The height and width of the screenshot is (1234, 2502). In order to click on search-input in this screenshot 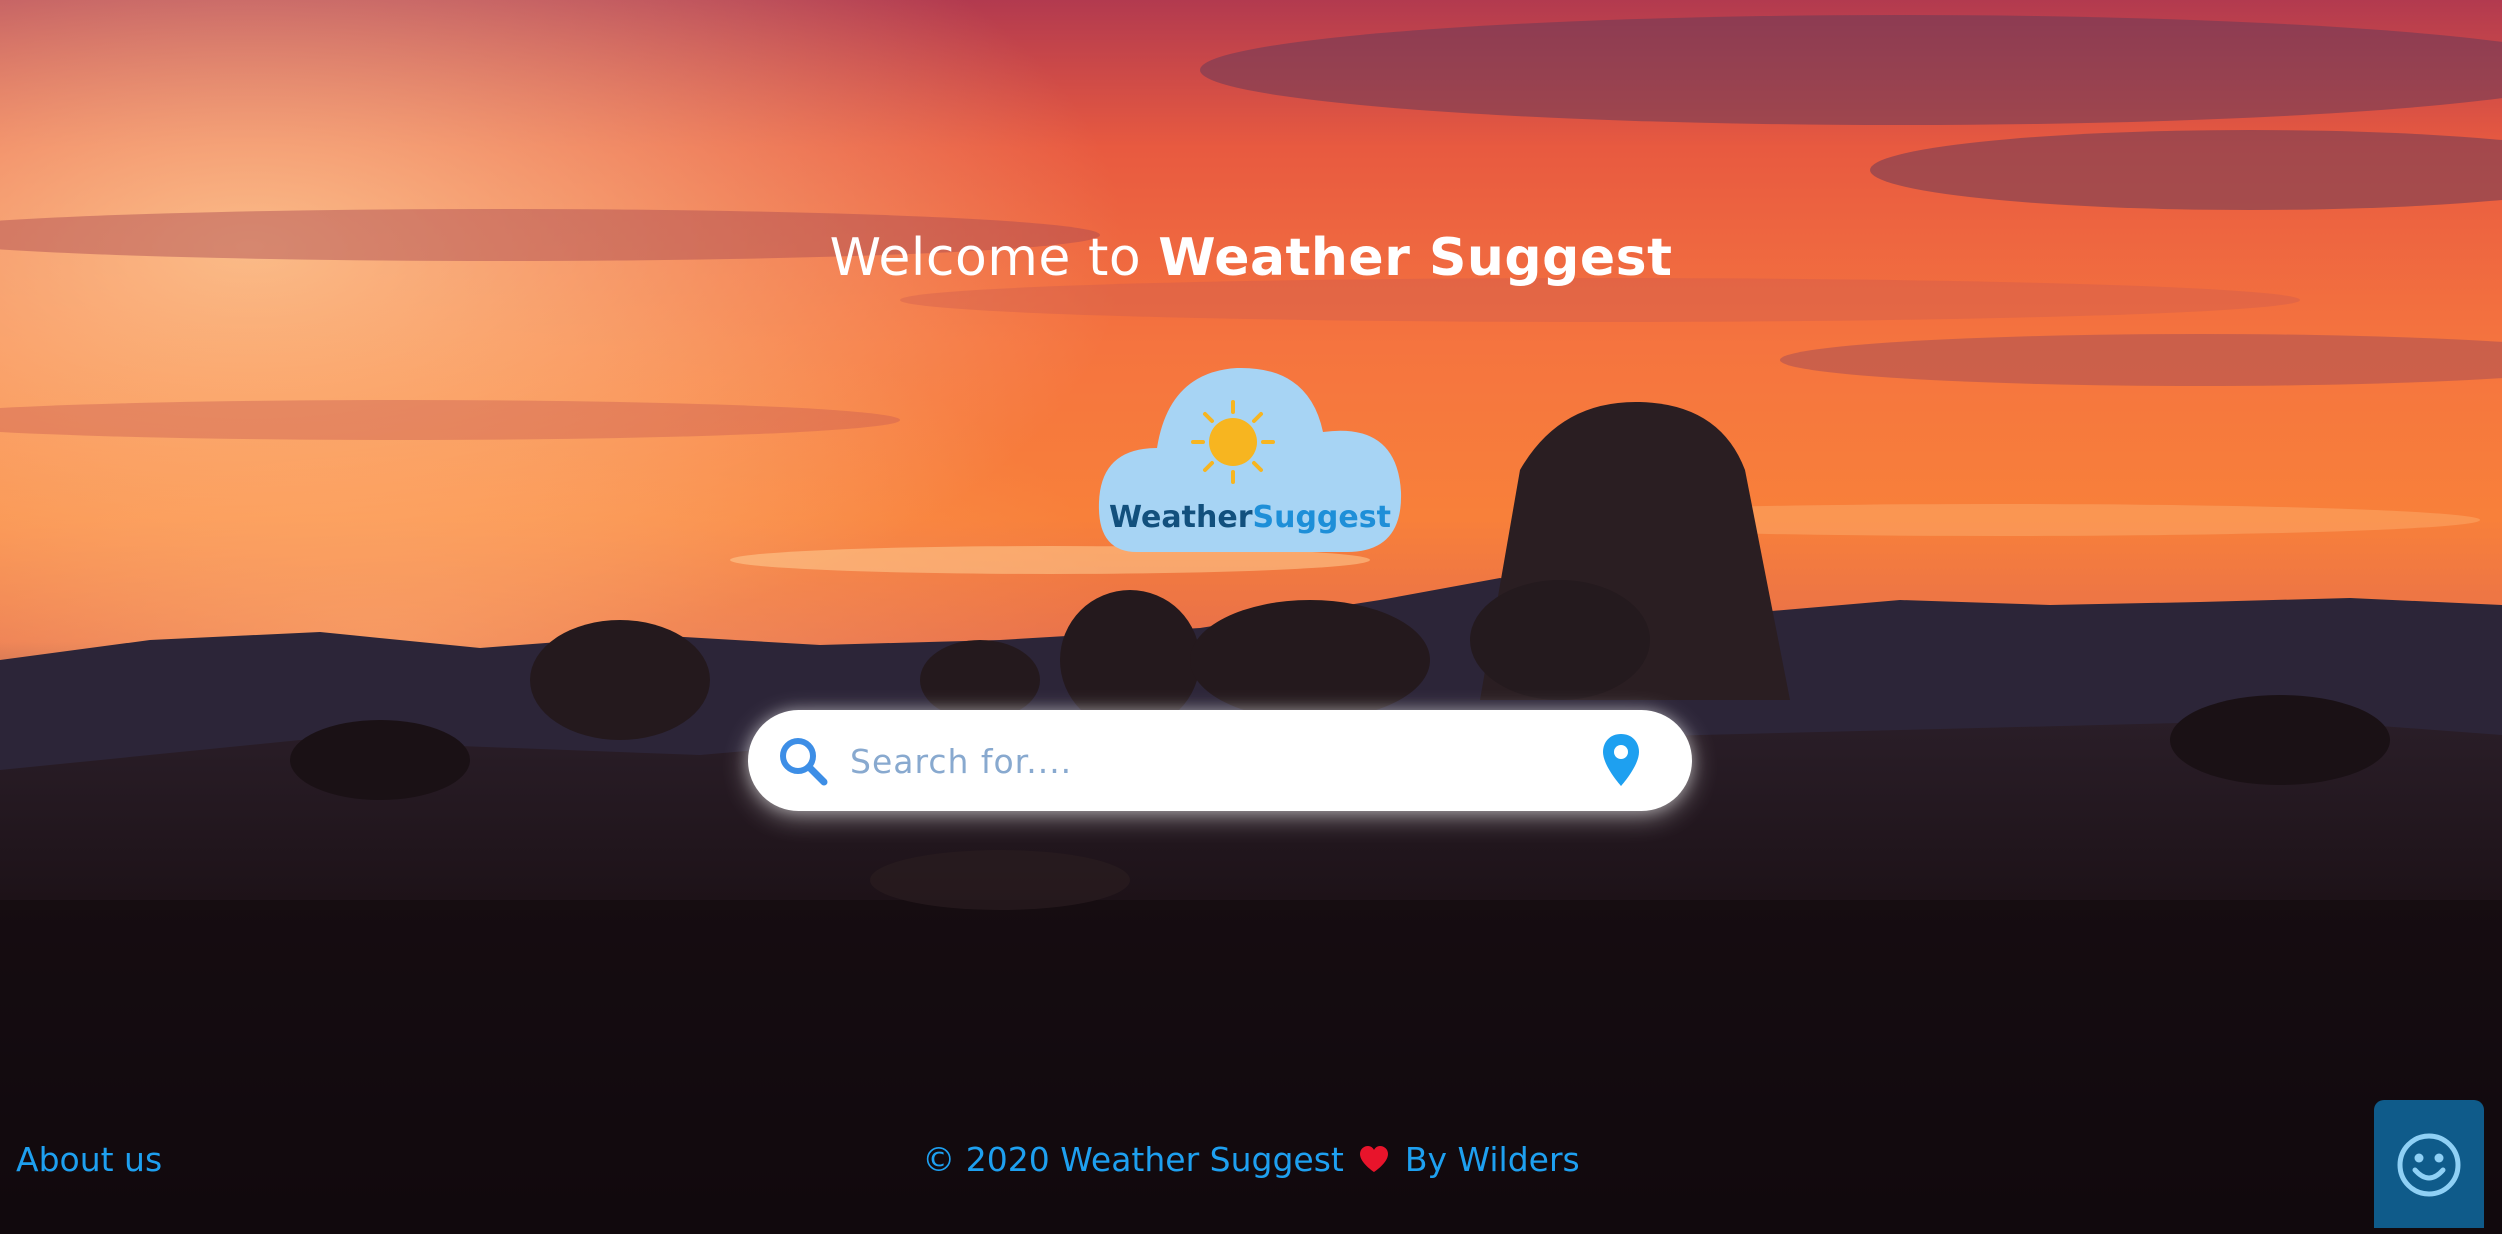, I will do `click(1190, 761)`.